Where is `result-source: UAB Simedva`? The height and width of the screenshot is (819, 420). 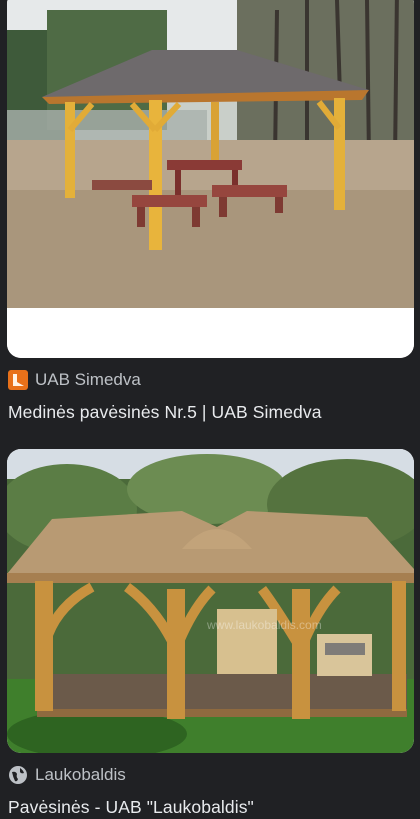
result-source: UAB Simedva is located at coordinates (74, 380).